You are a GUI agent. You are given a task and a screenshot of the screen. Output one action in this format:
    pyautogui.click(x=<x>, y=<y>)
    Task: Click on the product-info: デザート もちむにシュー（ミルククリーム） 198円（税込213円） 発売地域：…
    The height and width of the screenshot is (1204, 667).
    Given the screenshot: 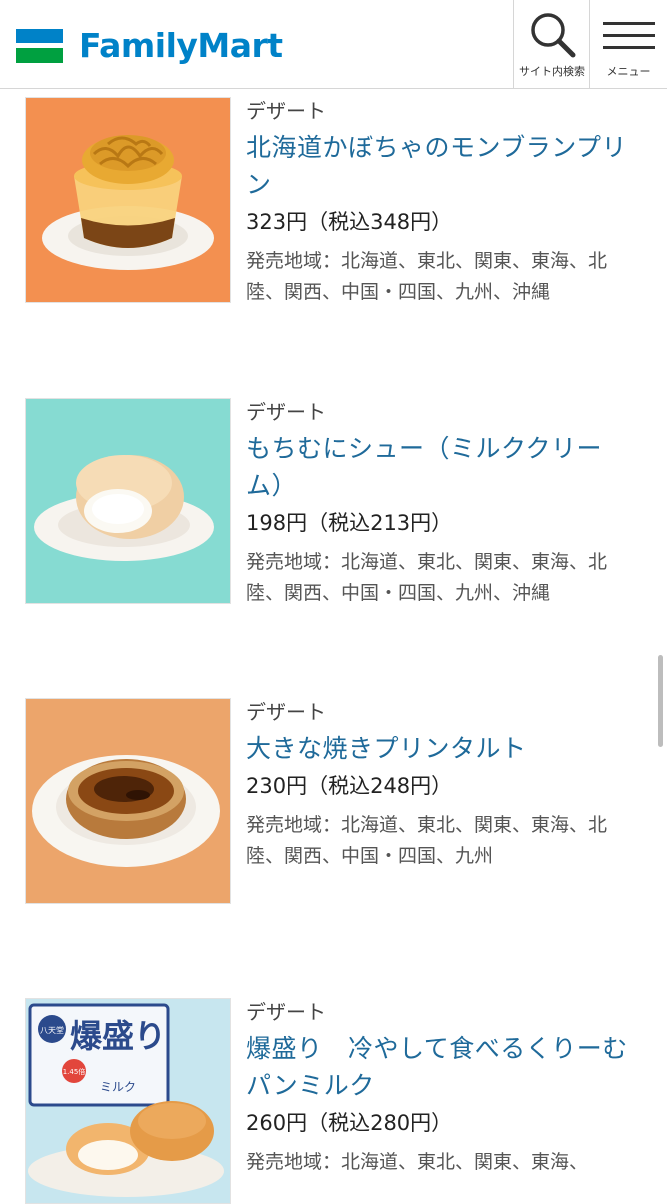 What is the action you would take?
    pyautogui.click(x=441, y=503)
    